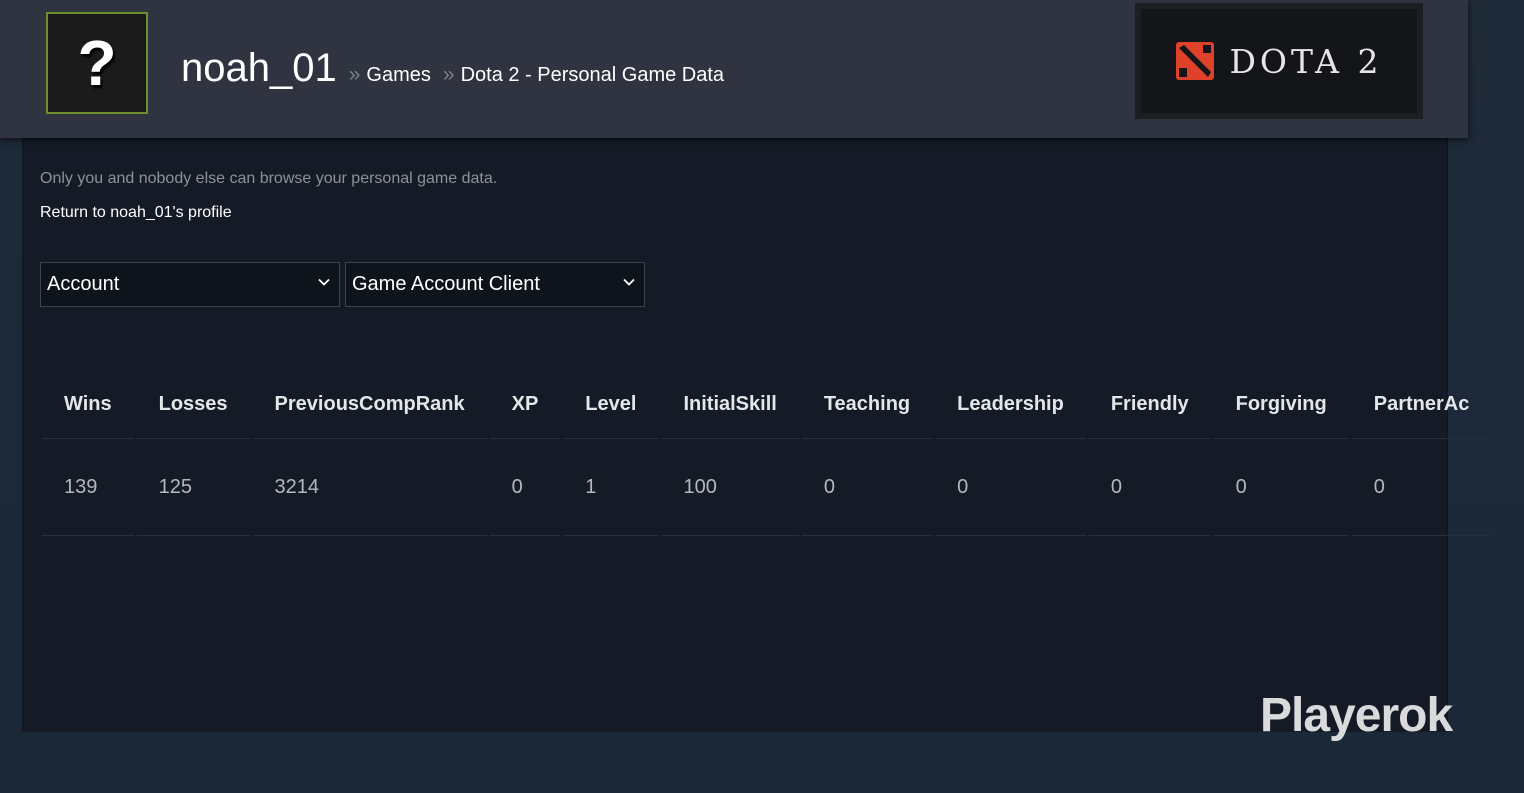 This screenshot has height=793, width=1524. What do you see at coordinates (398, 75) in the screenshot?
I see `breadcrumb-games-link: Games` at bounding box center [398, 75].